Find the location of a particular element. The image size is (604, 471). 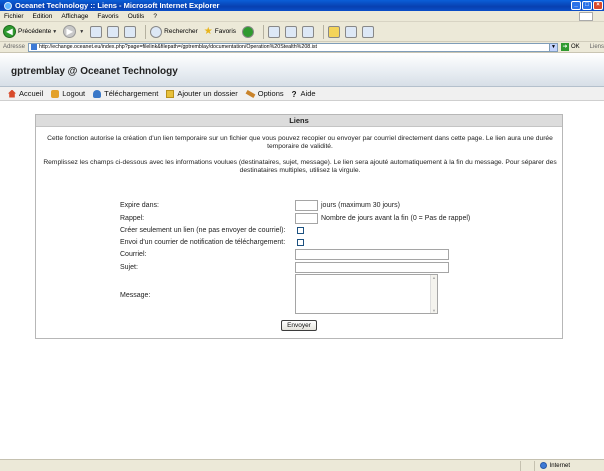

back-button: ◀ Précédente ▼ is located at coordinates (30, 31).